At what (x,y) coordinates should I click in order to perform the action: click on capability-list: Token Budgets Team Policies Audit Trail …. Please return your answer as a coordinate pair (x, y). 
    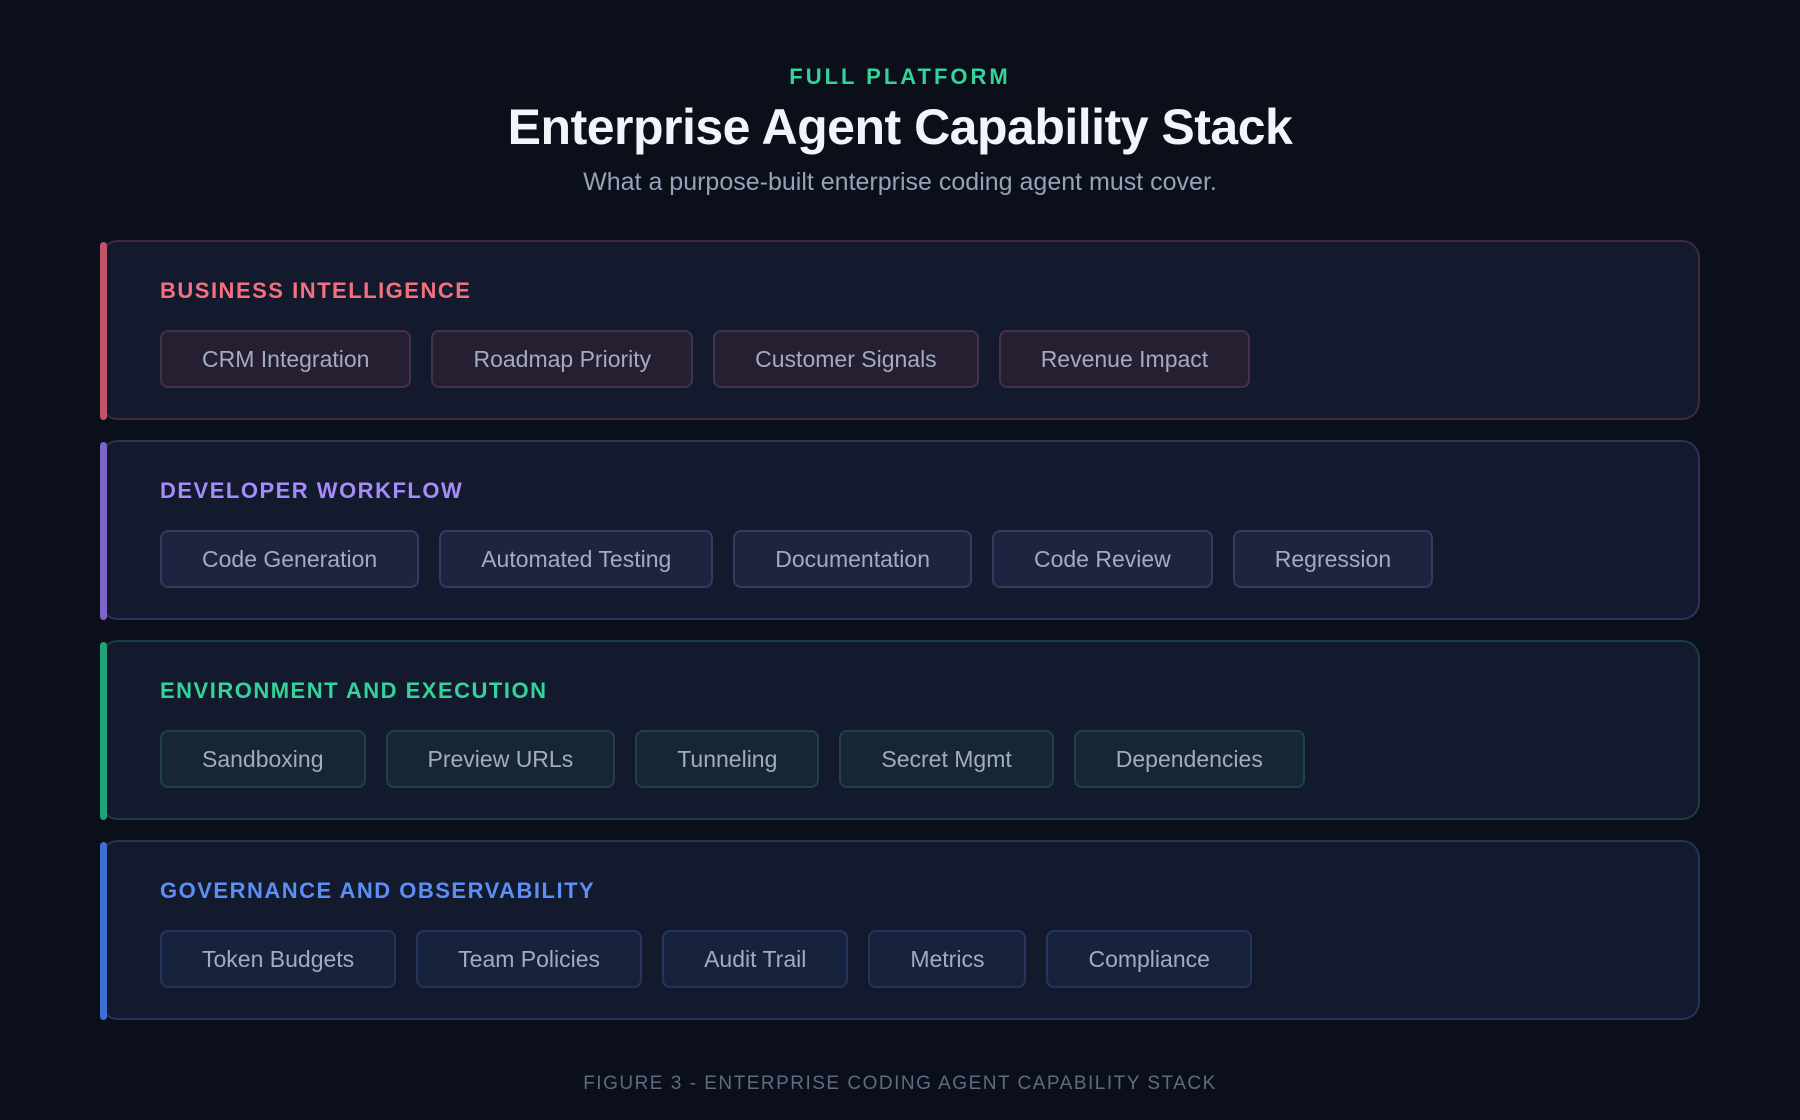
    Looking at the image, I should click on (706, 959).